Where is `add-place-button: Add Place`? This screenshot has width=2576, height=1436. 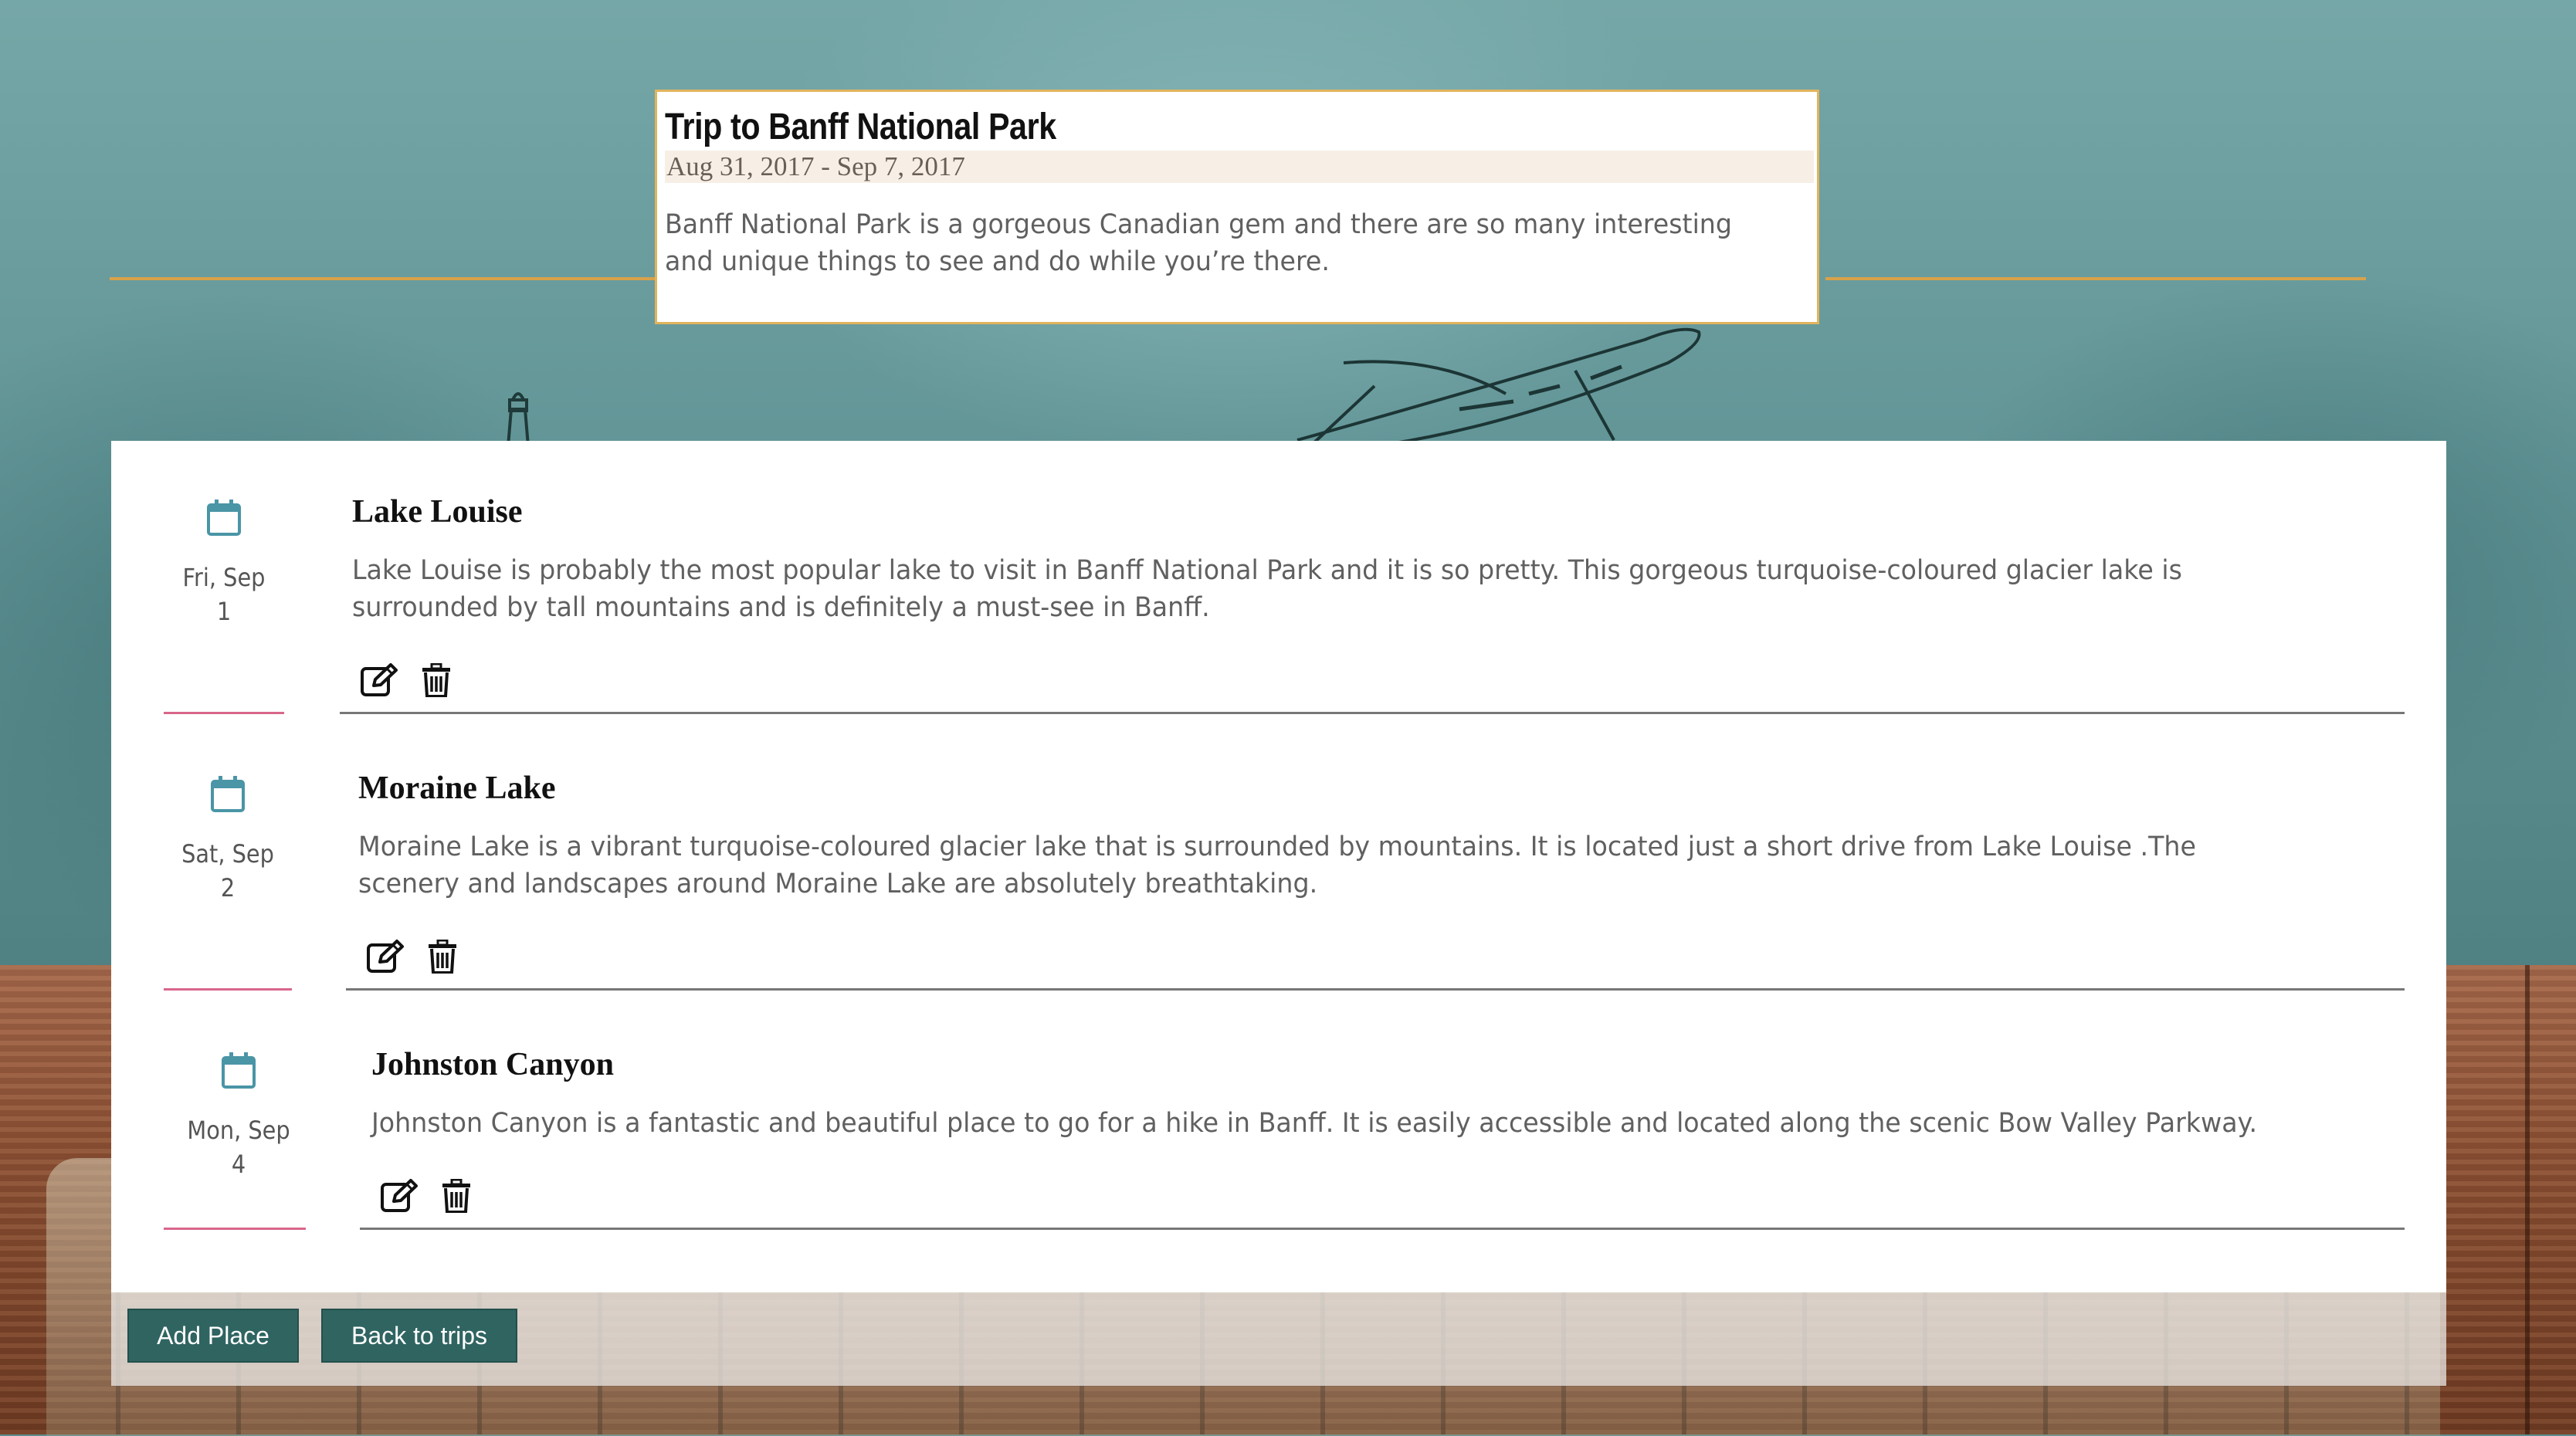 add-place-button: Add Place is located at coordinates (213, 1336).